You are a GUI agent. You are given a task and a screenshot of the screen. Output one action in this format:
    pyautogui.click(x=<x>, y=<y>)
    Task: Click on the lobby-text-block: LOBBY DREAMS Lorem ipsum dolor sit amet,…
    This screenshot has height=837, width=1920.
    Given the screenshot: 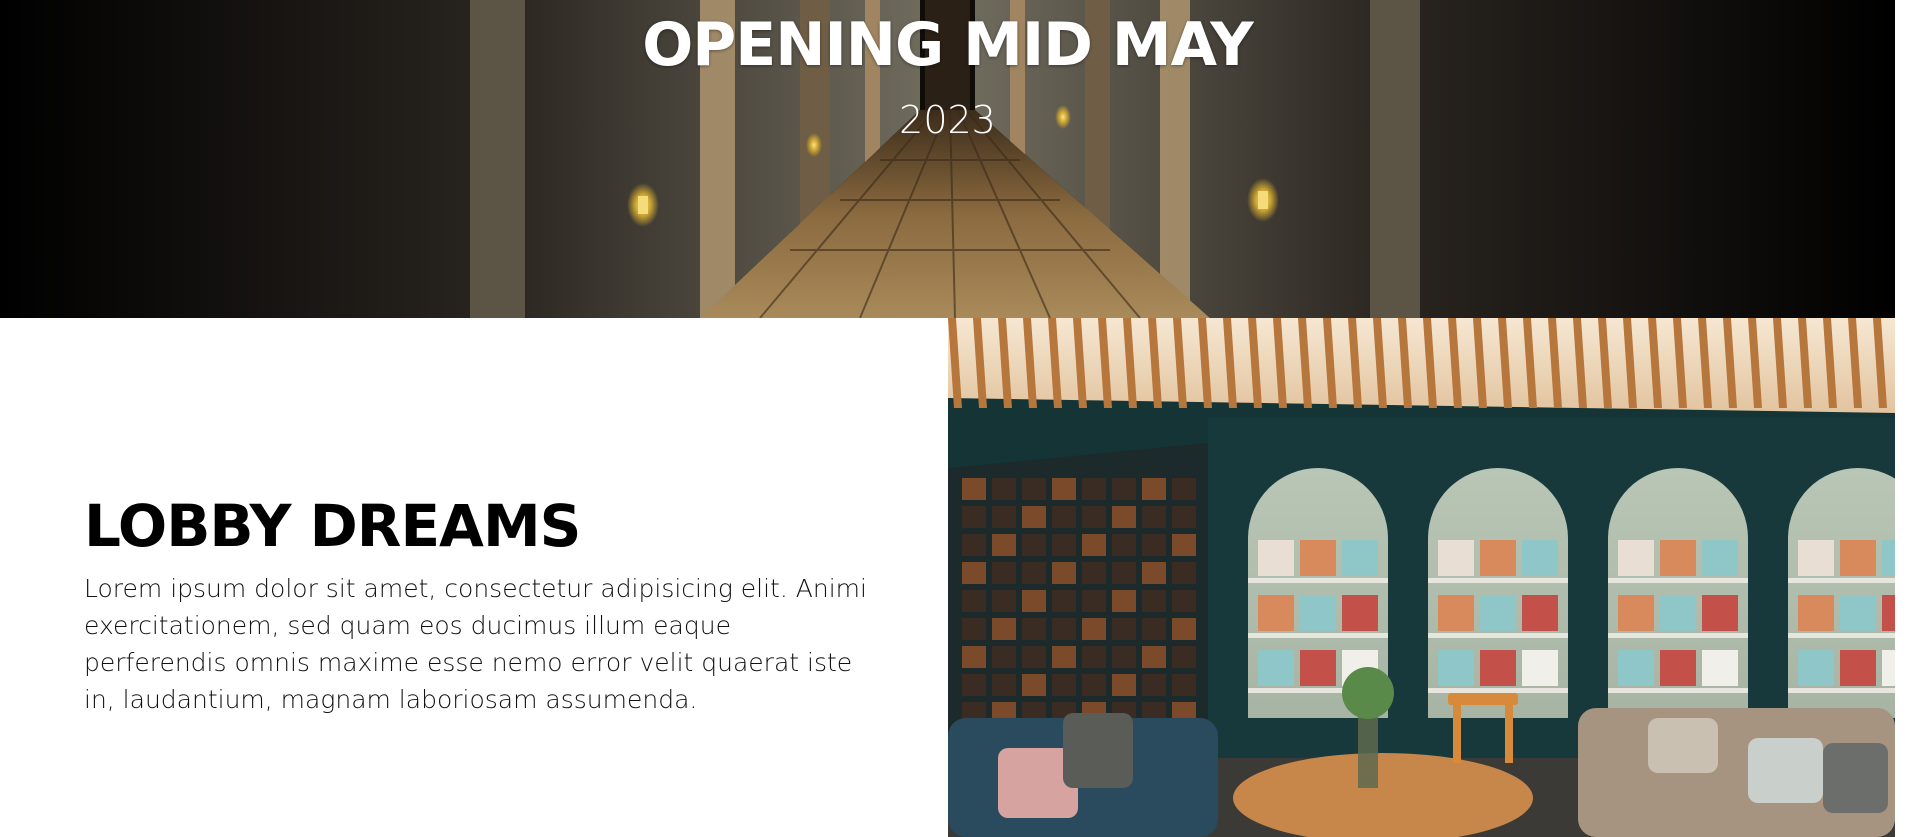 What is the action you would take?
    pyautogui.click(x=479, y=604)
    